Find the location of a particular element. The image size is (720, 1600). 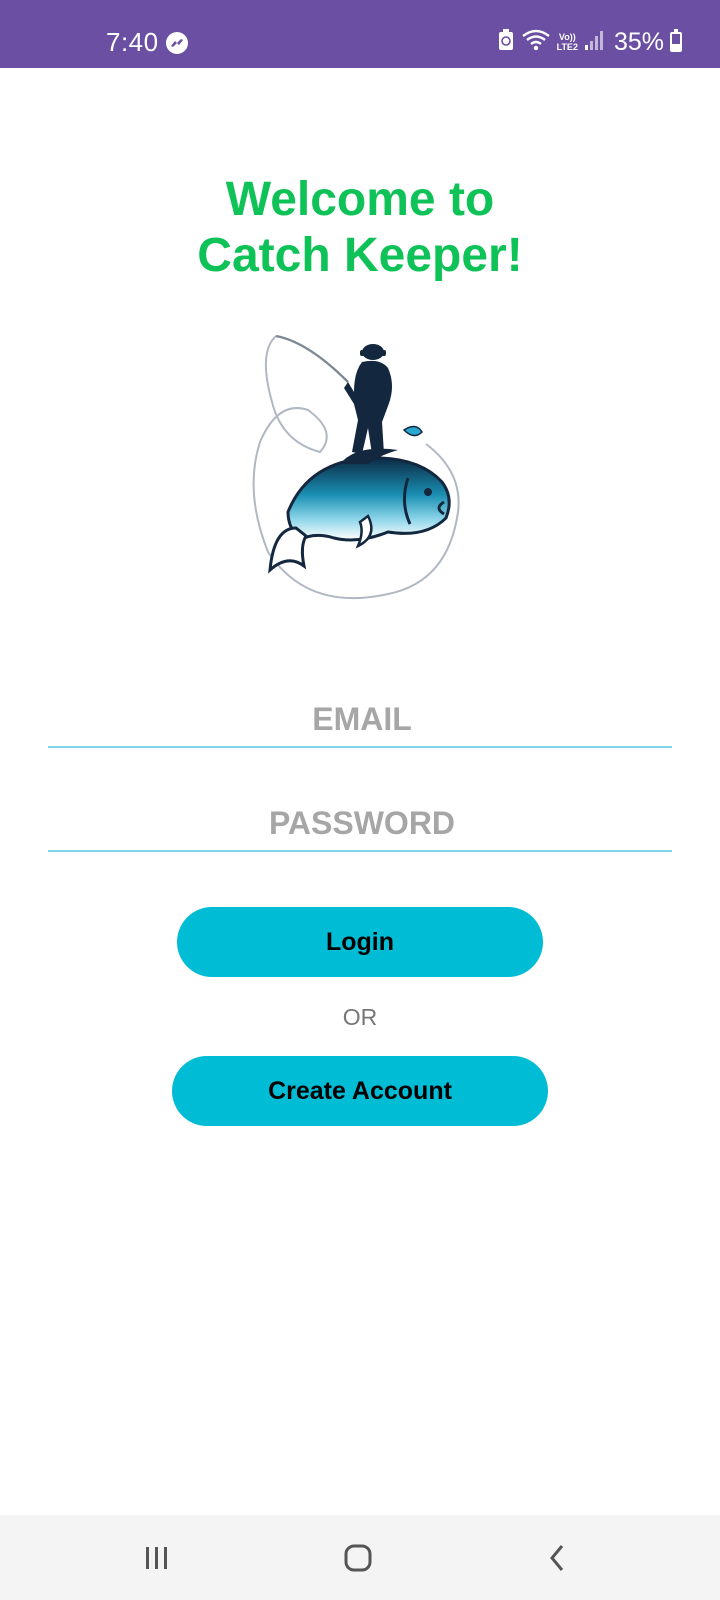

back-icon is located at coordinates (557, 1558).